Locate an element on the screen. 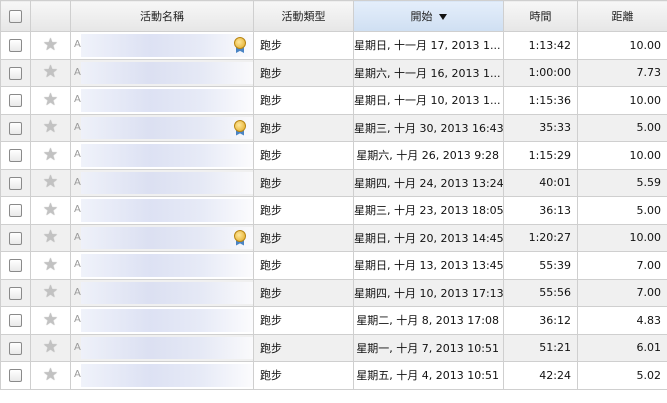 Image resolution: width=667 pixels, height=403 pixels. table-row: ★ A 跑步 星期三, 十月 30, 2013 16:43 35:33 5.00 is located at coordinates (333, 127).